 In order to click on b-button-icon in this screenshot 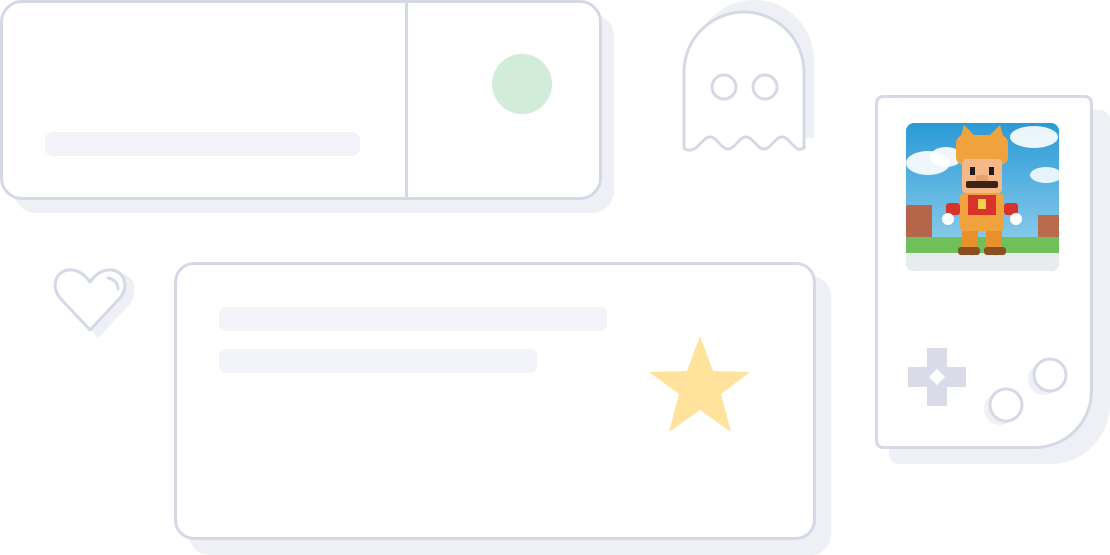, I will do `click(1004, 406)`.